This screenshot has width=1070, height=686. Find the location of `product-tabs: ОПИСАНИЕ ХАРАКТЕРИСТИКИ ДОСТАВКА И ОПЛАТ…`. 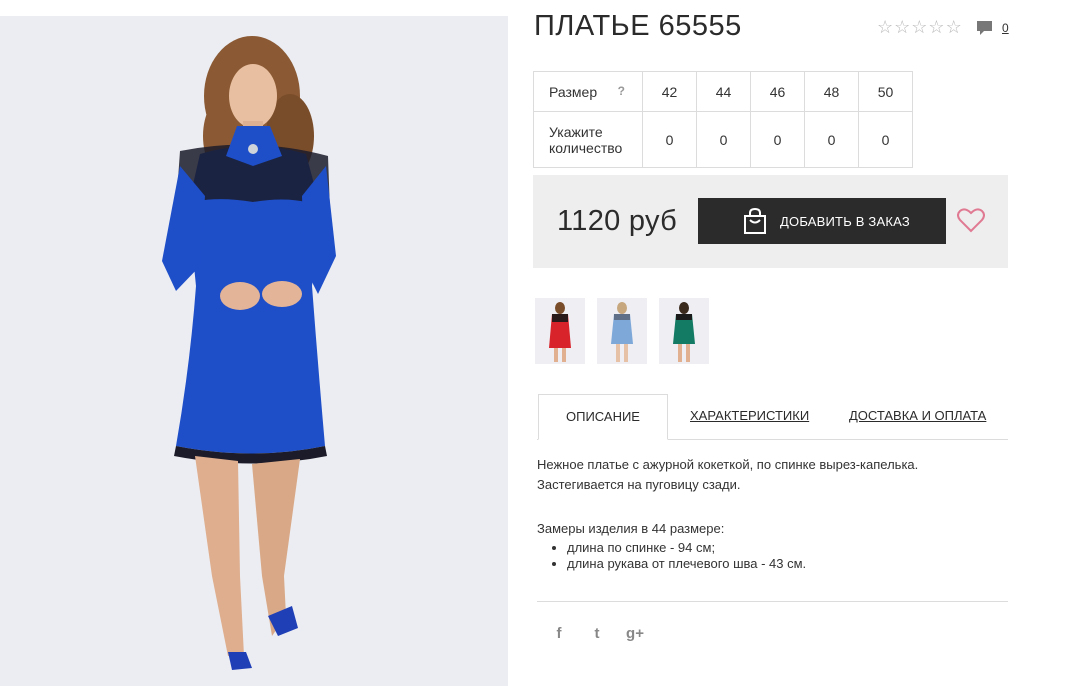

product-tabs: ОПИСАНИЕ ХАРАКТЕРИСТИКИ ДОСТАВКА И ОПЛАТ… is located at coordinates (772, 417).